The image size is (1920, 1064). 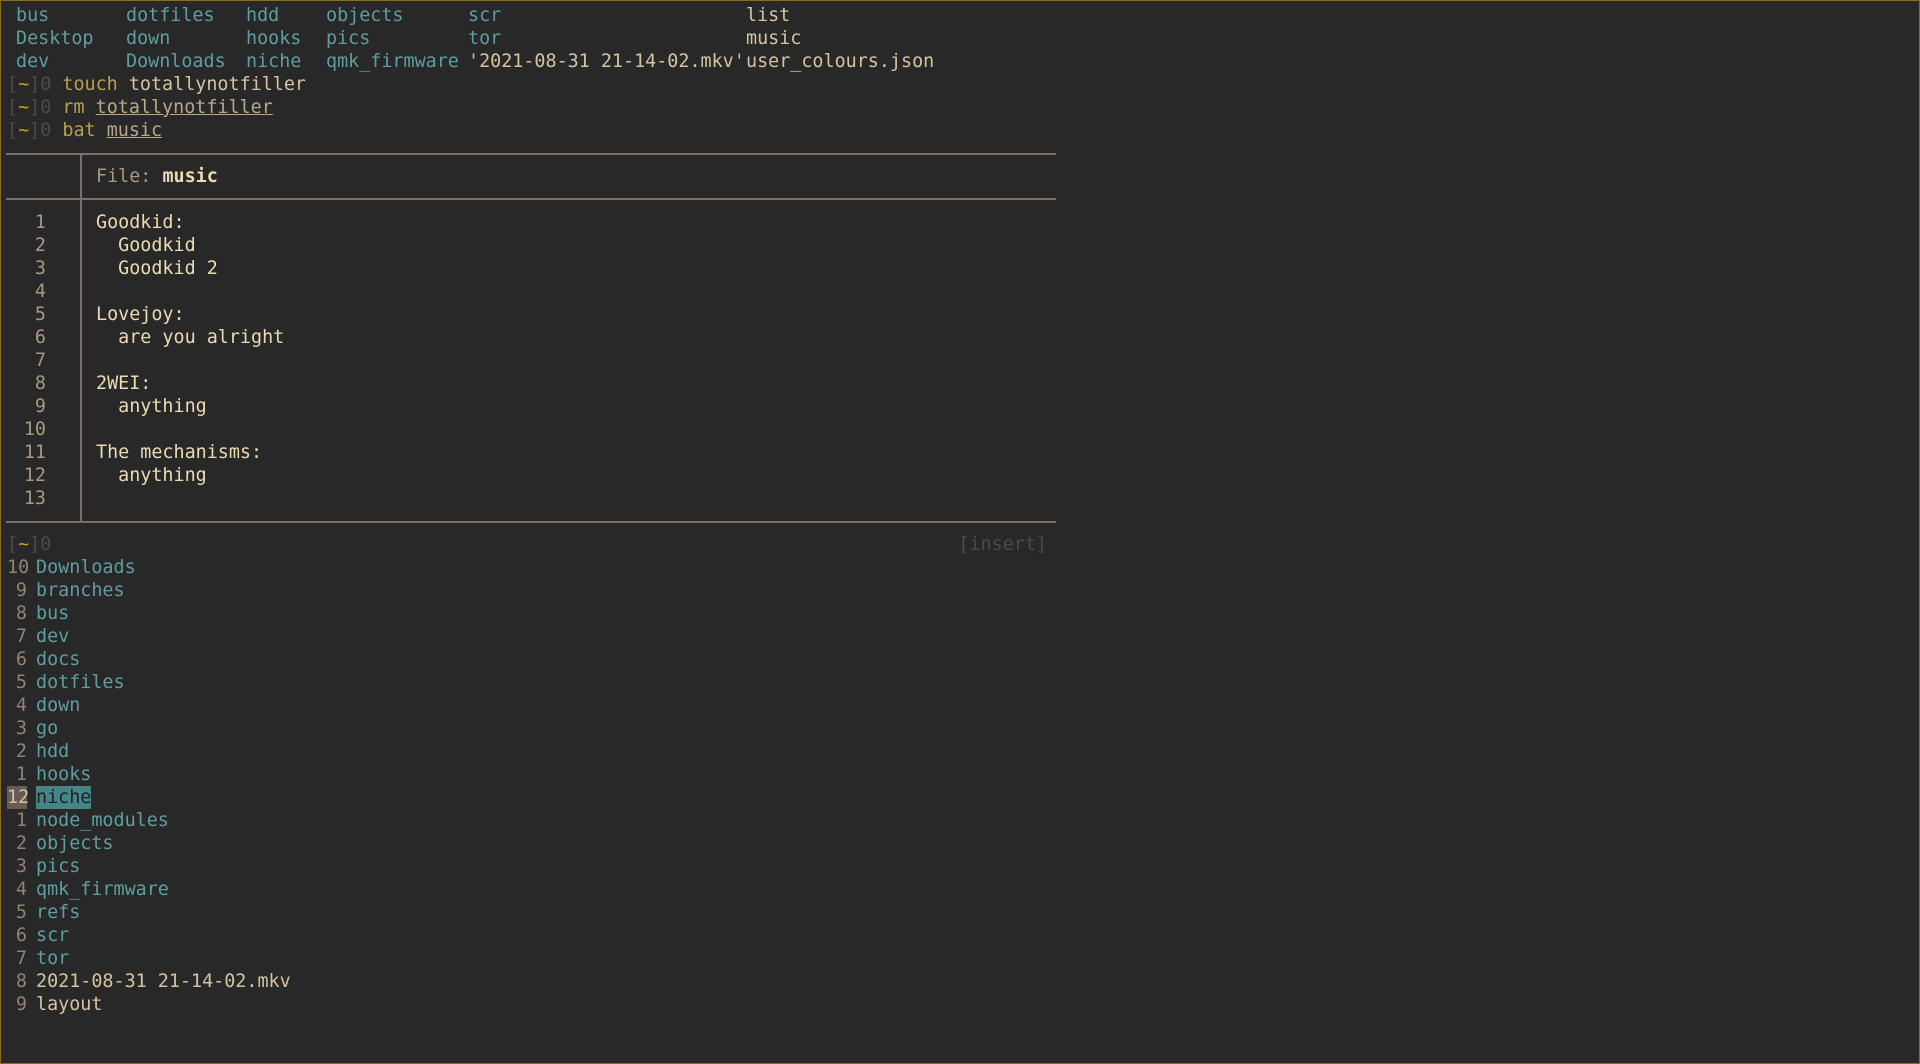 I want to click on bat-line-number: 9, so click(x=40, y=406).